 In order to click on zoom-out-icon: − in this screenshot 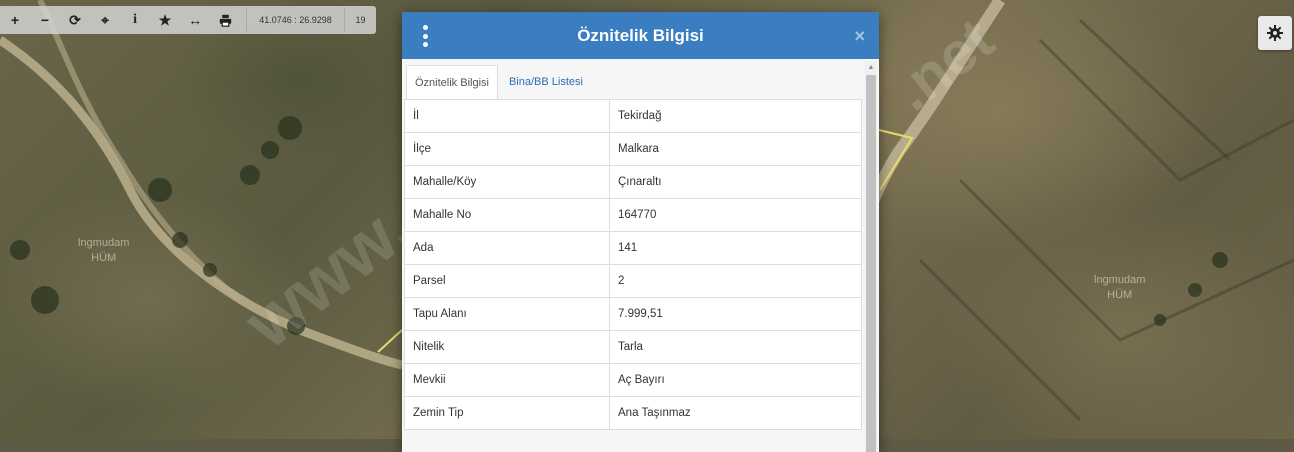, I will do `click(45, 20)`.